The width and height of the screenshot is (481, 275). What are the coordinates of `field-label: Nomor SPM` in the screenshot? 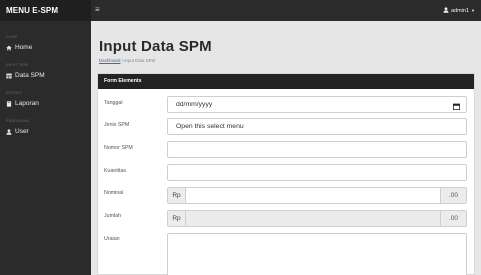 It's located at (118, 148).